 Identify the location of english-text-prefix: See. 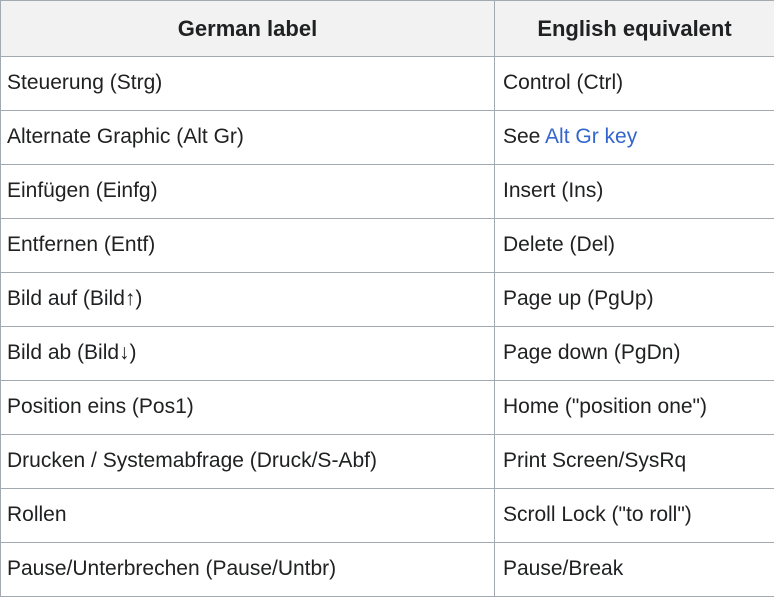
(524, 137).